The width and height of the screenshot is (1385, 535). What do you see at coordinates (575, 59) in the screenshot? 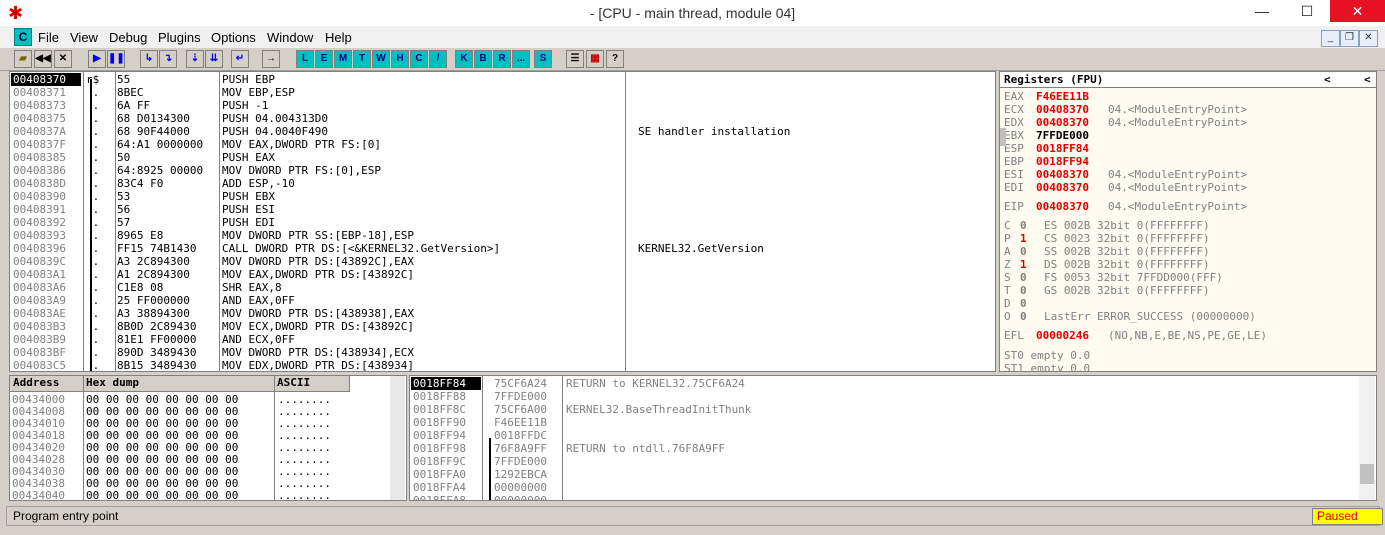
I see `list-icon: ☰` at bounding box center [575, 59].